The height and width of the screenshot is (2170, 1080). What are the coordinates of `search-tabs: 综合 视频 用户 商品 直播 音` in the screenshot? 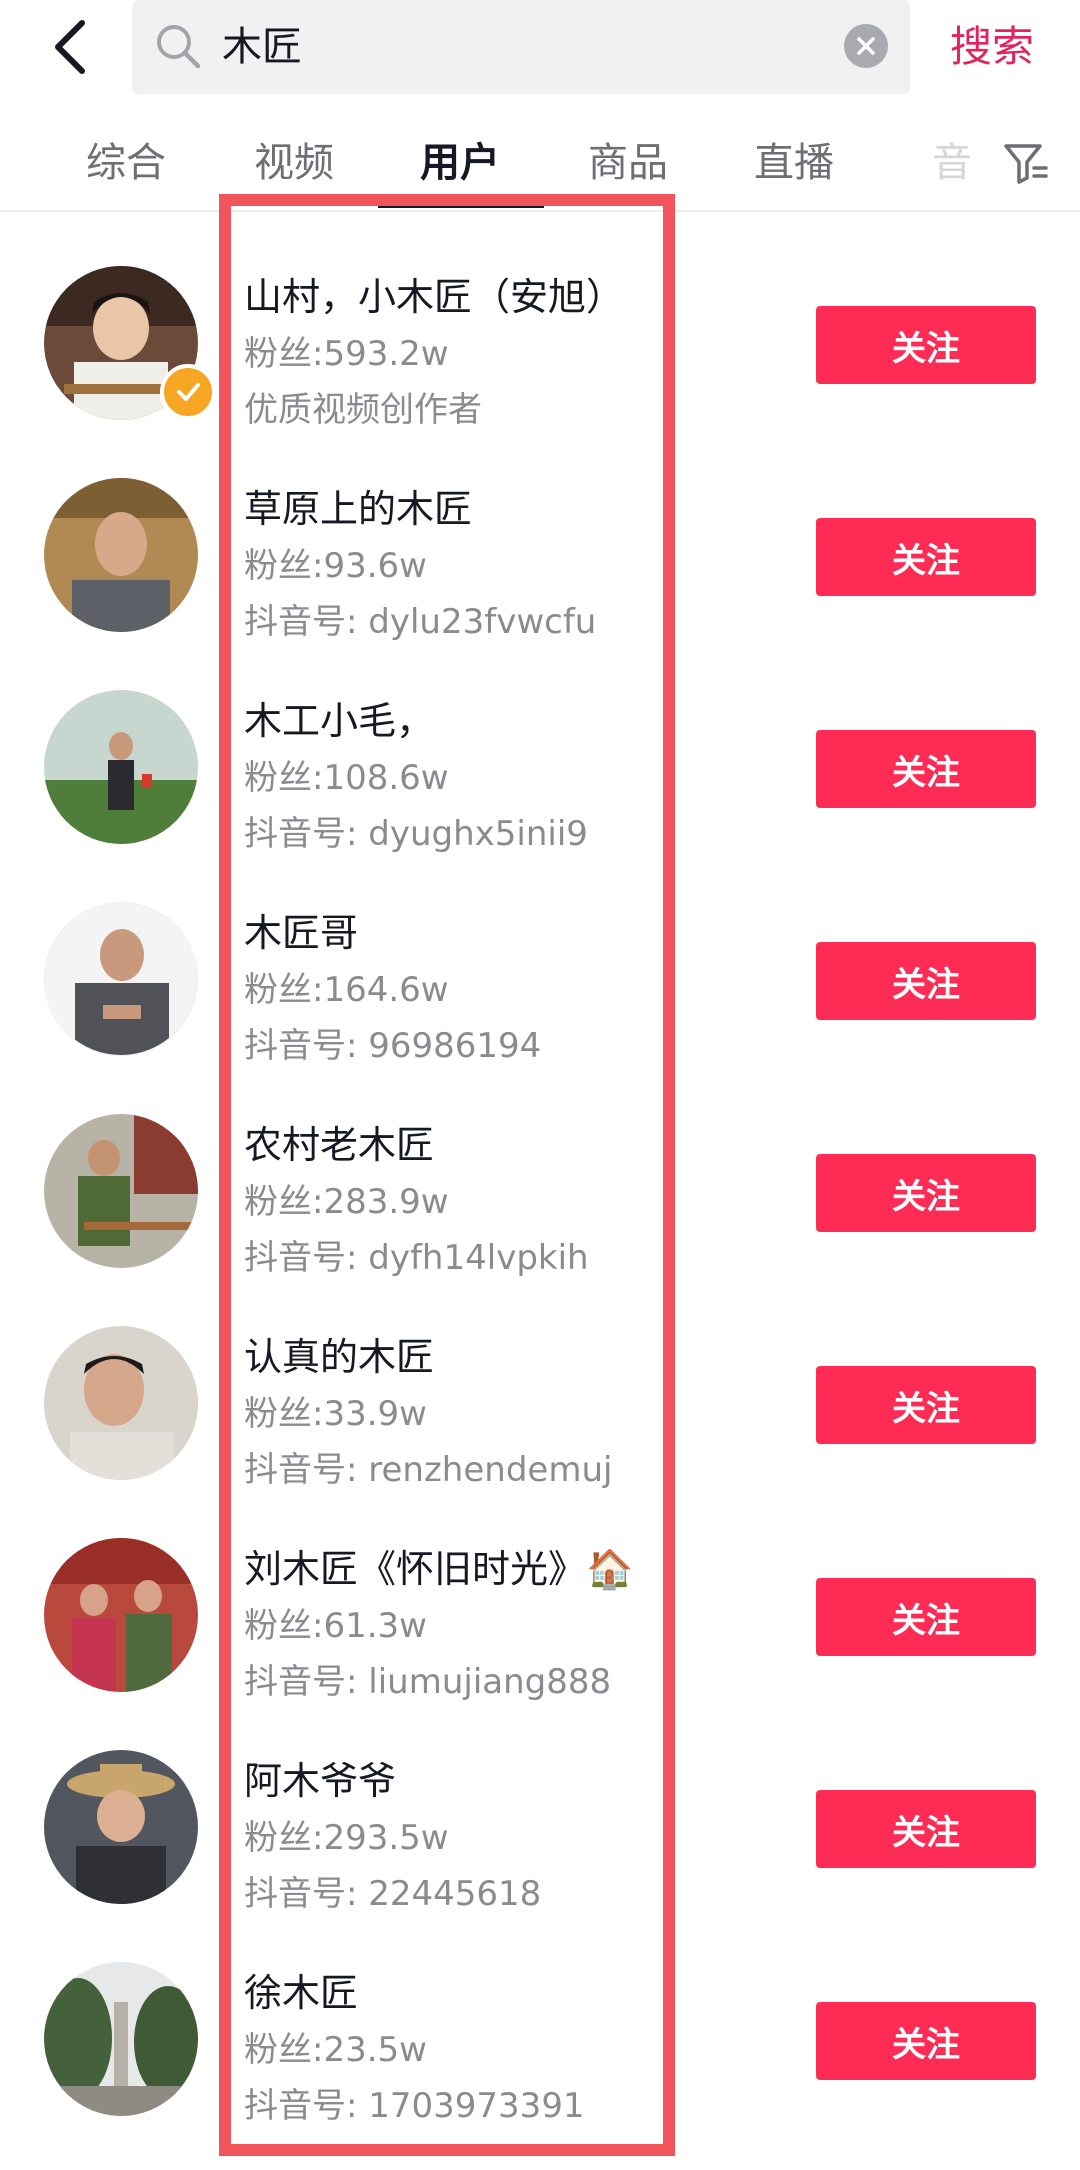 It's located at (540, 166).